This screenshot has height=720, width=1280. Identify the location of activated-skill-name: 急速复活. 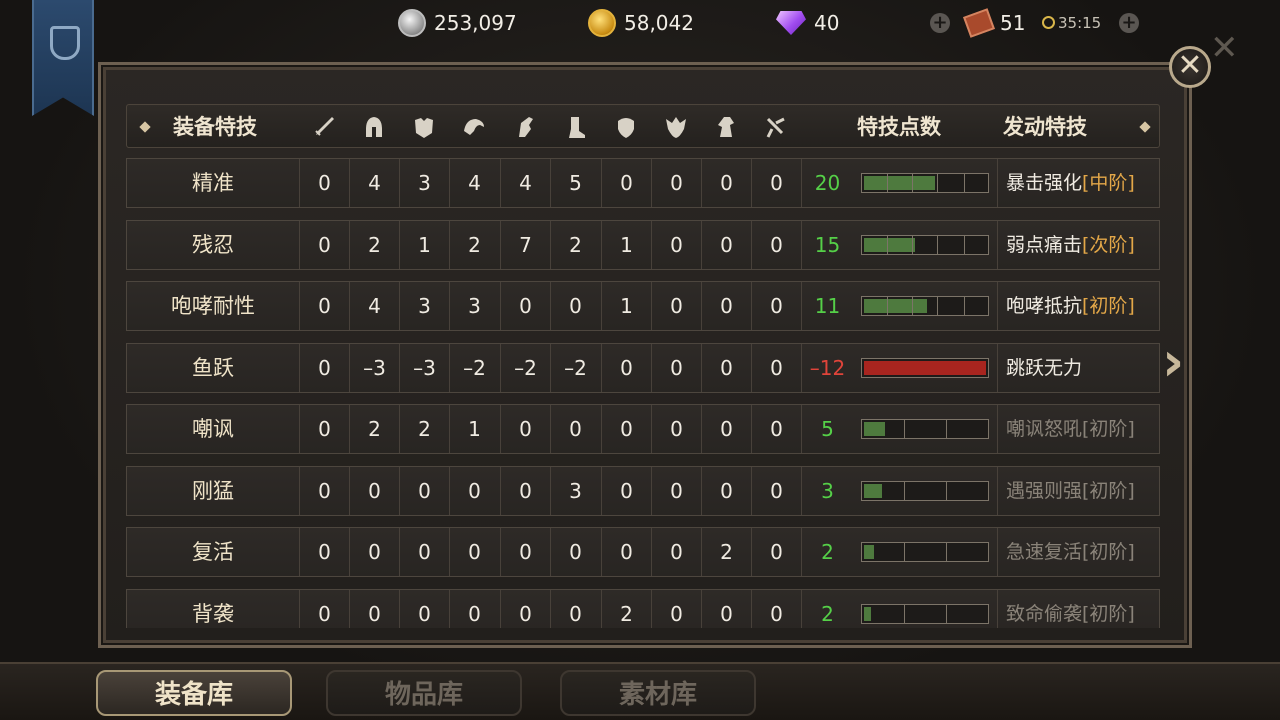
(1044, 552).